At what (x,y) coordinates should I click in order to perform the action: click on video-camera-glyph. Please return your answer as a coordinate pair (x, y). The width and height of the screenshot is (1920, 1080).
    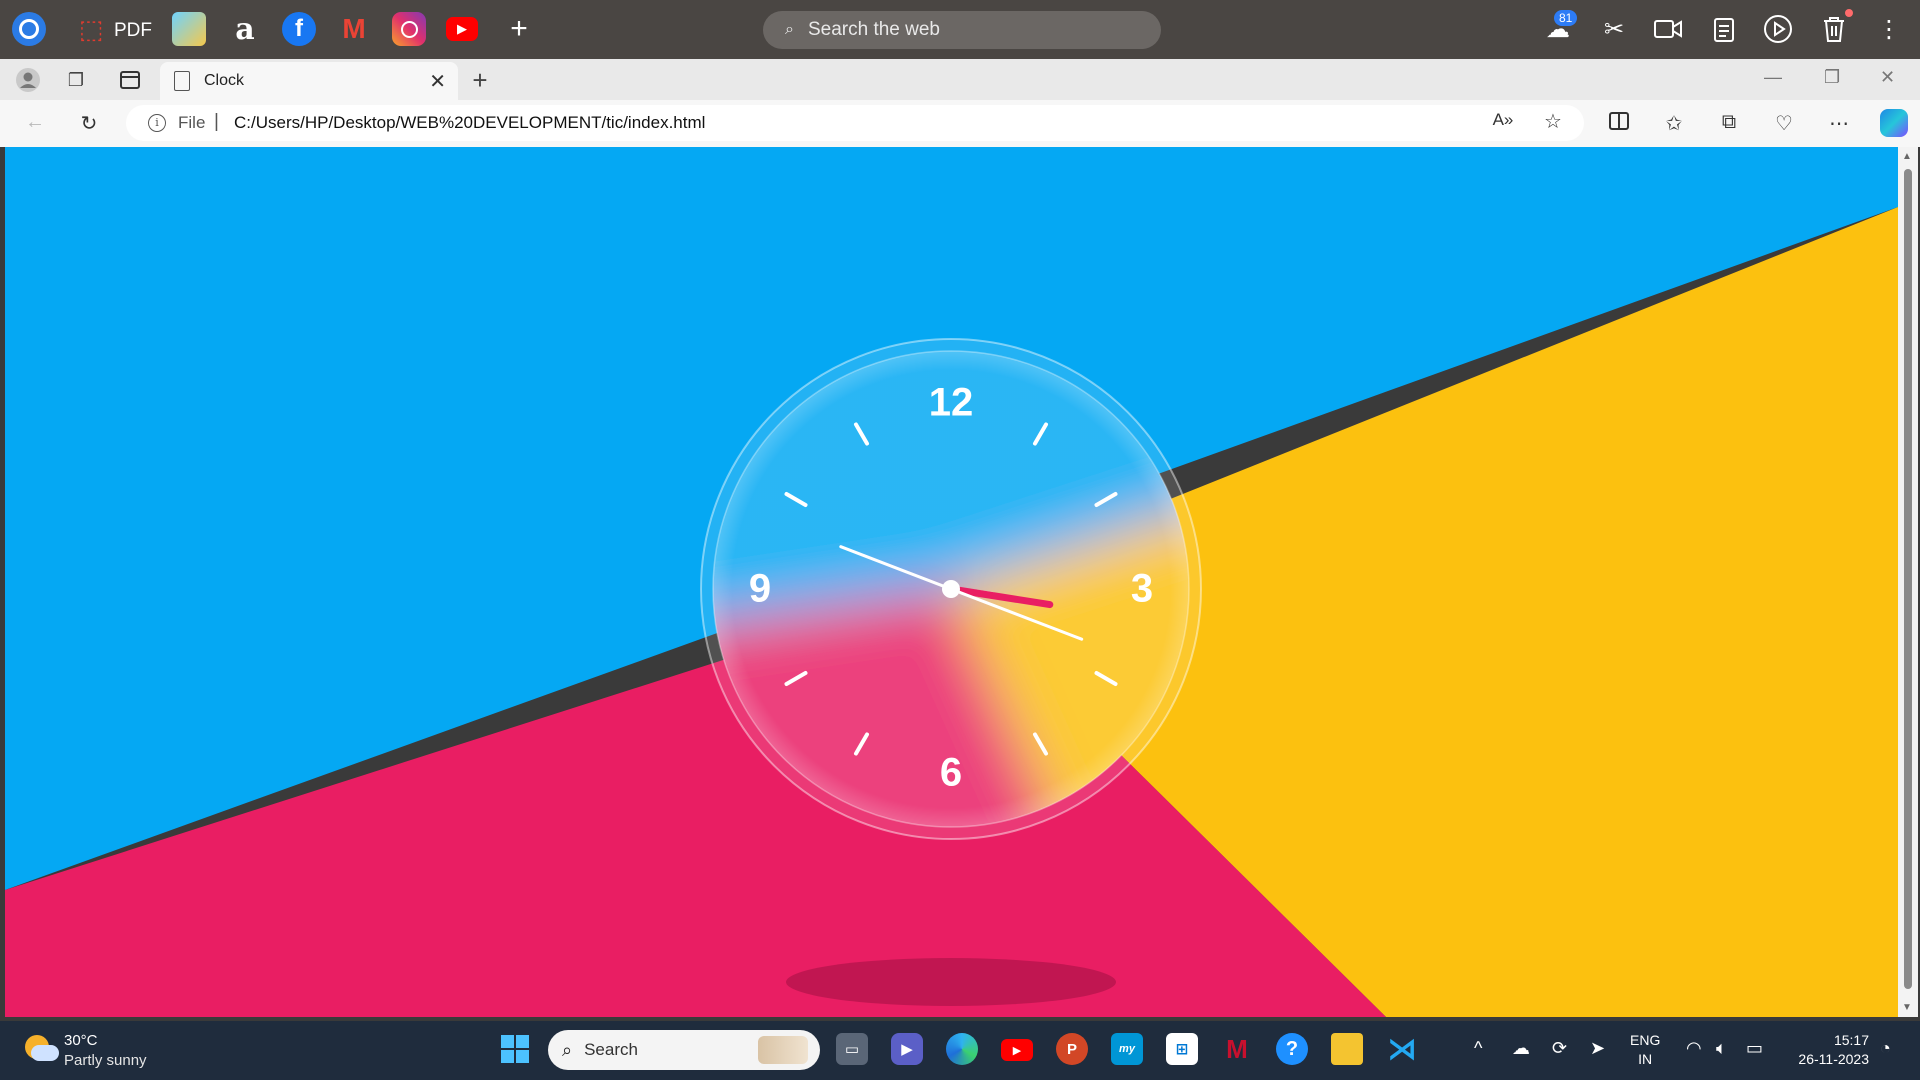
    Looking at the image, I should click on (1668, 29).